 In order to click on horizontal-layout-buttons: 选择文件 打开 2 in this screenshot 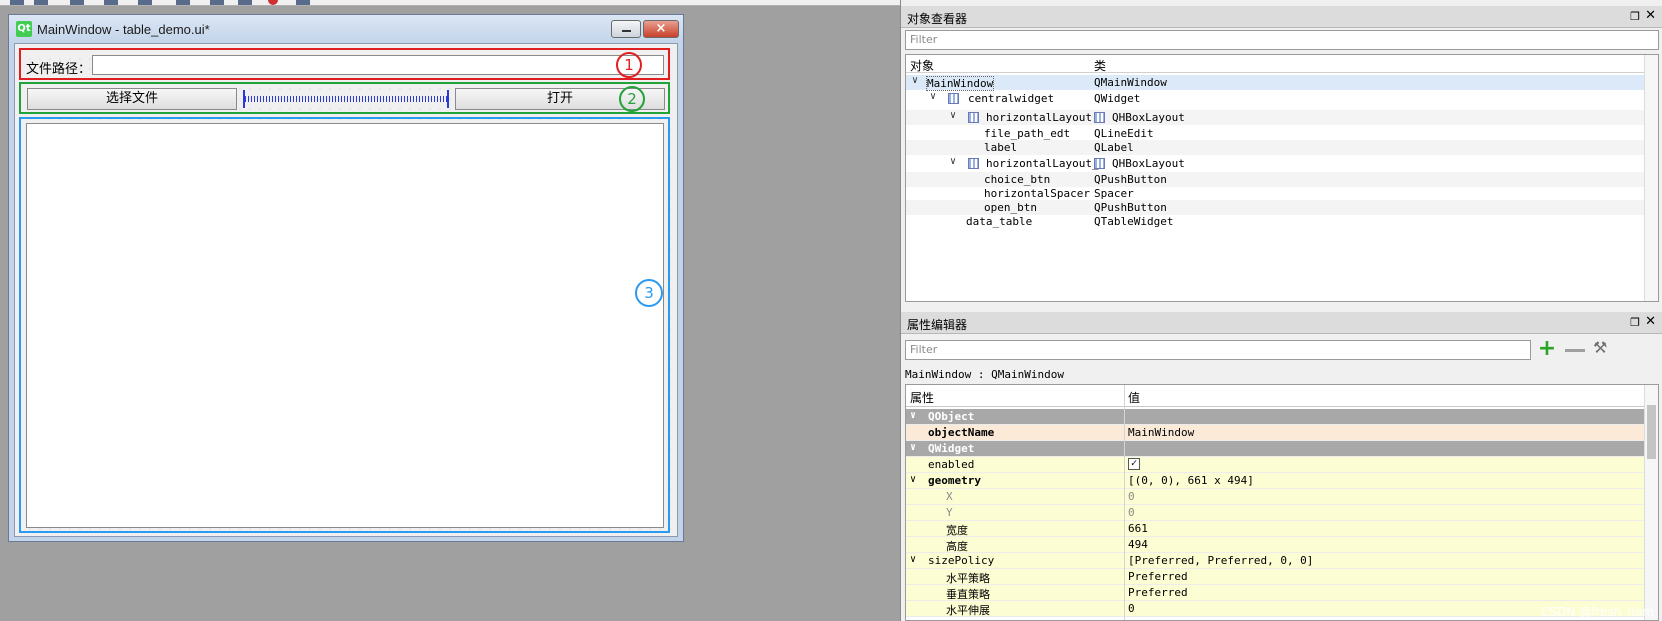, I will do `click(344, 98)`.